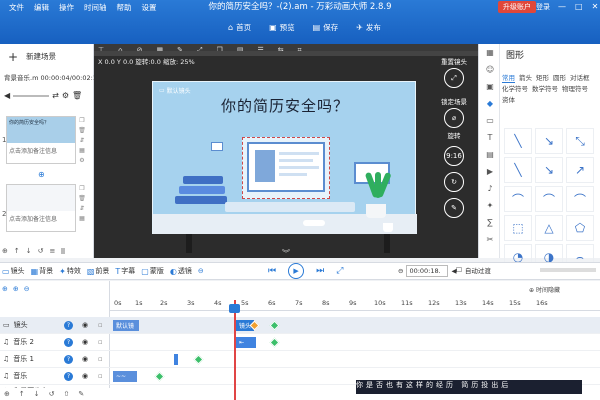 Image resolution: width=600 pixels, height=400 pixels. What do you see at coordinates (70, 271) in the screenshot?
I see `effect-tool: ✦ 特效` at bounding box center [70, 271].